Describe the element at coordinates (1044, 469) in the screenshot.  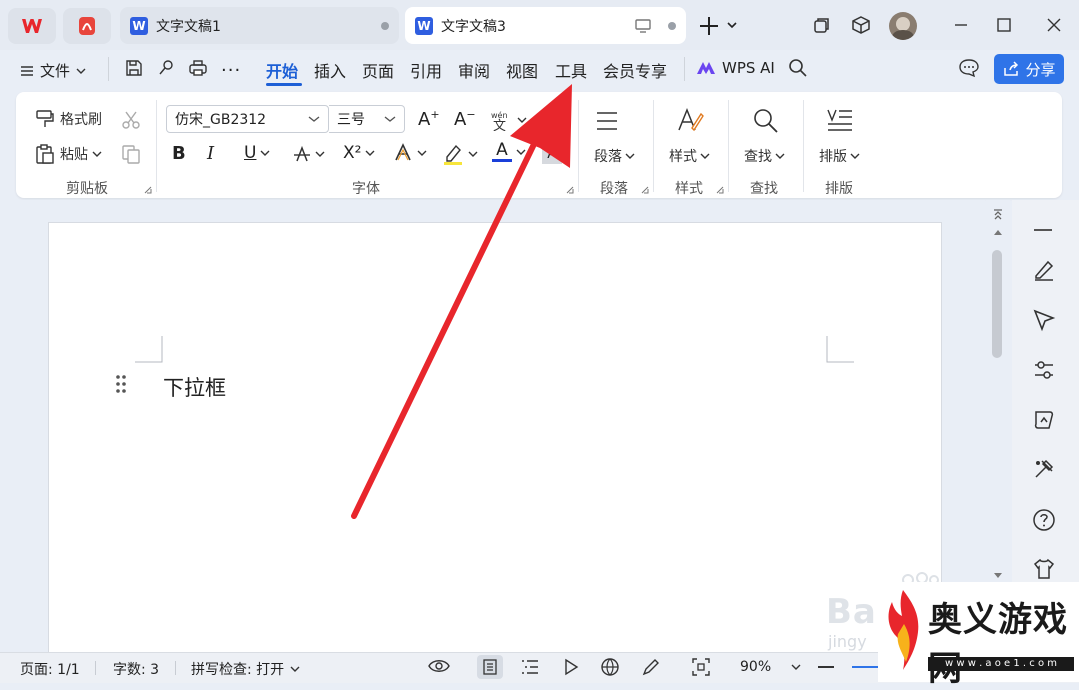
I see `tools-icon` at that location.